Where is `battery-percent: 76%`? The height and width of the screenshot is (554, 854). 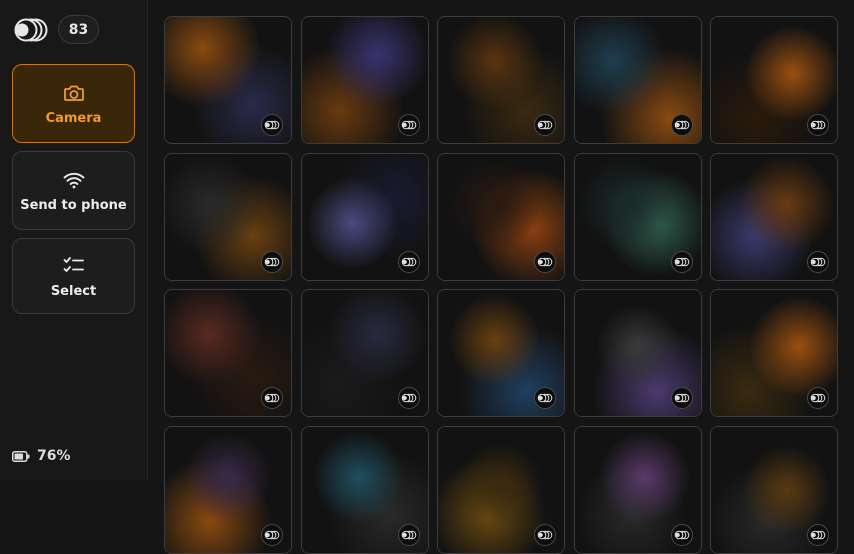
battery-percent: 76% is located at coordinates (54, 456).